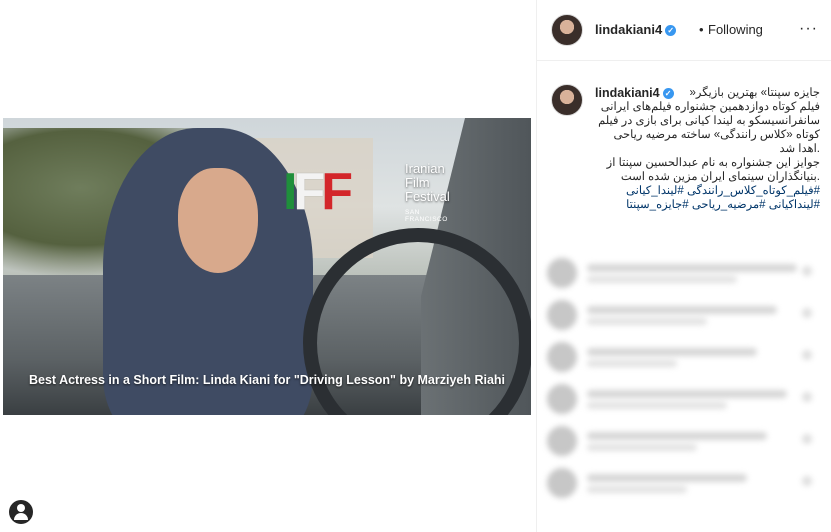 The height and width of the screenshot is (532, 831). I want to click on image-face, so click(218, 220).